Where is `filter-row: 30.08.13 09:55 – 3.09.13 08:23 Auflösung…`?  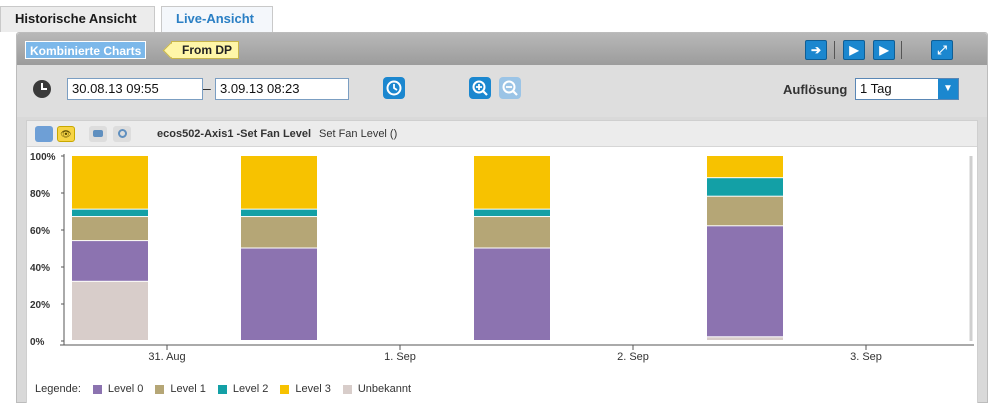
filter-row: 30.08.13 09:55 – 3.09.13 08:23 Auflösung… is located at coordinates (502, 91).